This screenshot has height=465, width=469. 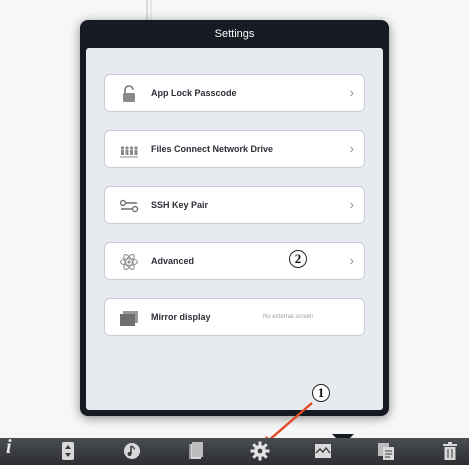 I want to click on image-icon, so click(x=323, y=451).